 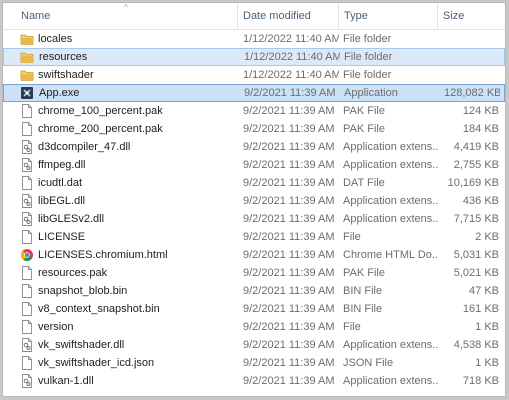 What do you see at coordinates (103, 255) in the screenshot?
I see `file-name: LICENSES.chromium.html` at bounding box center [103, 255].